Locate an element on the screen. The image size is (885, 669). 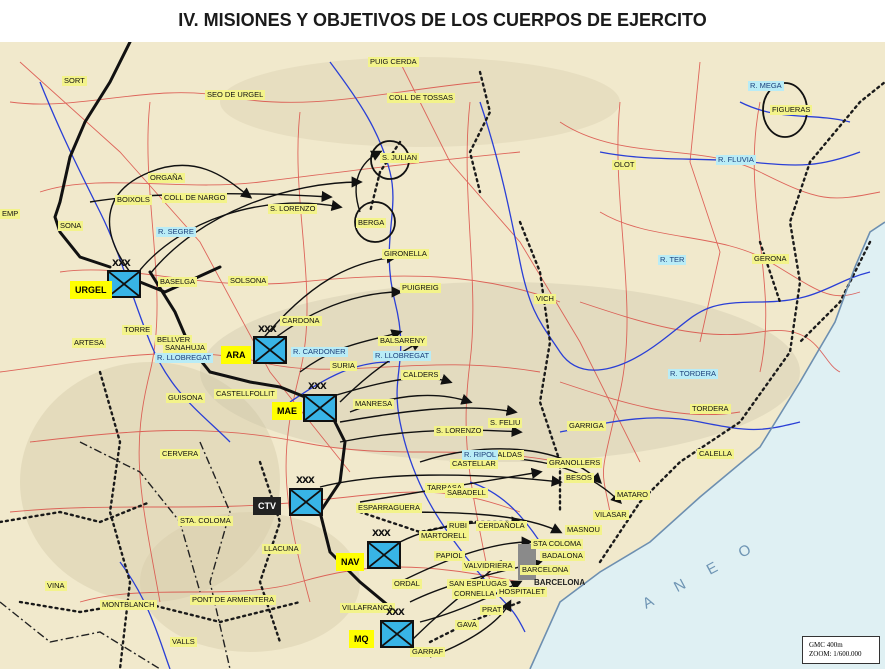
place-label: VALLS is located at coordinates (183, 642).